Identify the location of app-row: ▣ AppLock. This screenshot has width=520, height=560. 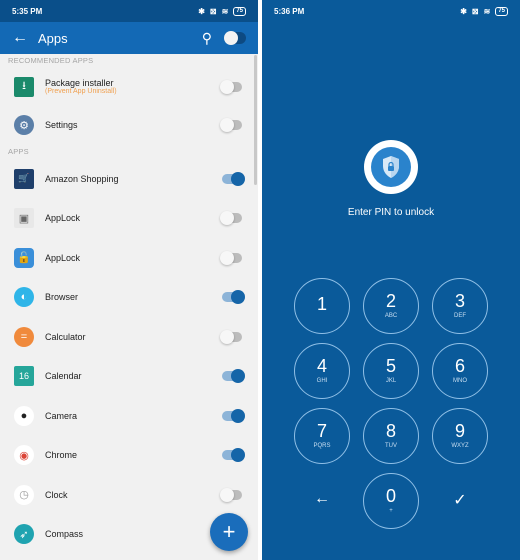
(129, 219).